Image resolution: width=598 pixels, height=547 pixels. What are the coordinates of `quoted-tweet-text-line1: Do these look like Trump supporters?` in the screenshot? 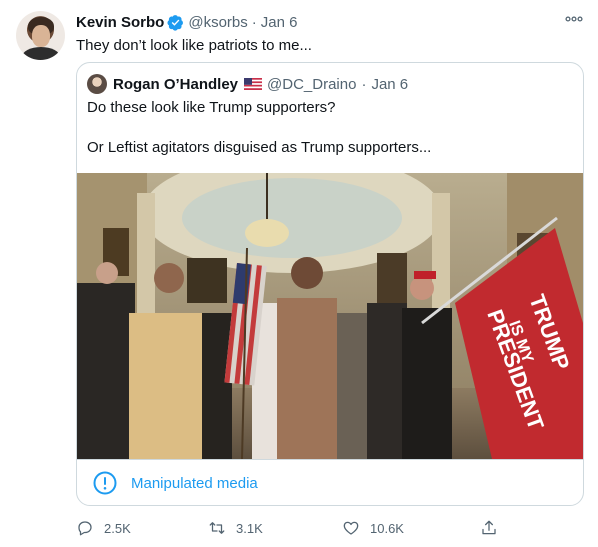 It's located at (211, 107).